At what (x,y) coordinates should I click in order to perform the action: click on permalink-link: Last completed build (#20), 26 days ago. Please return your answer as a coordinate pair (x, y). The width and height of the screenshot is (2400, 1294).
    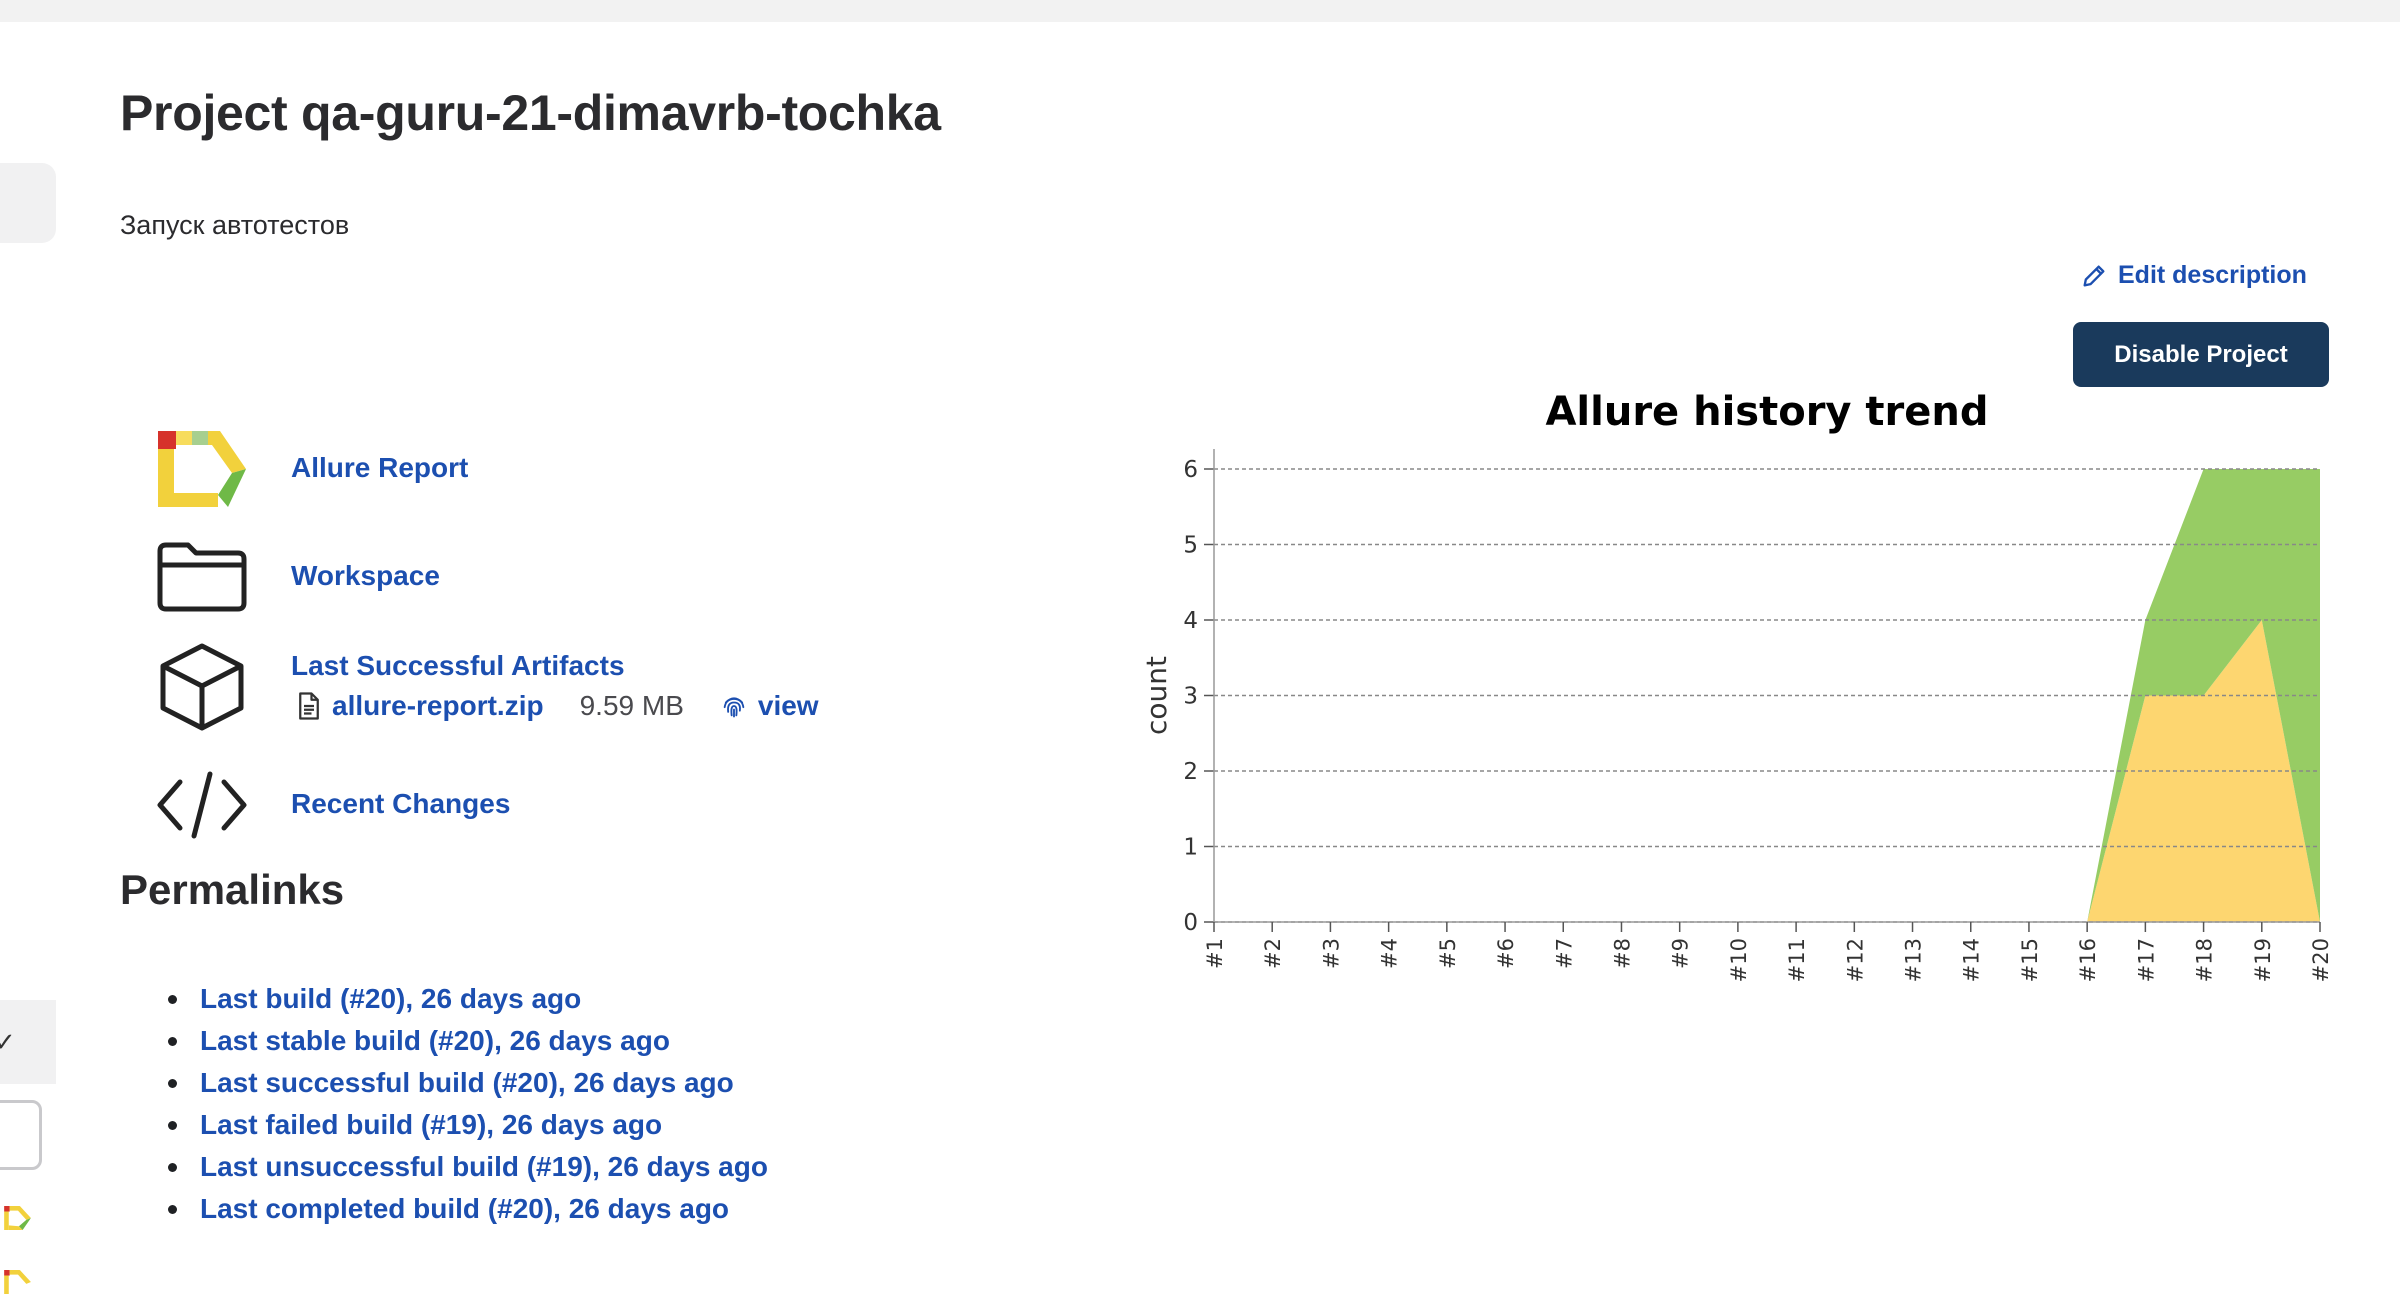
    Looking at the image, I should click on (464, 1208).